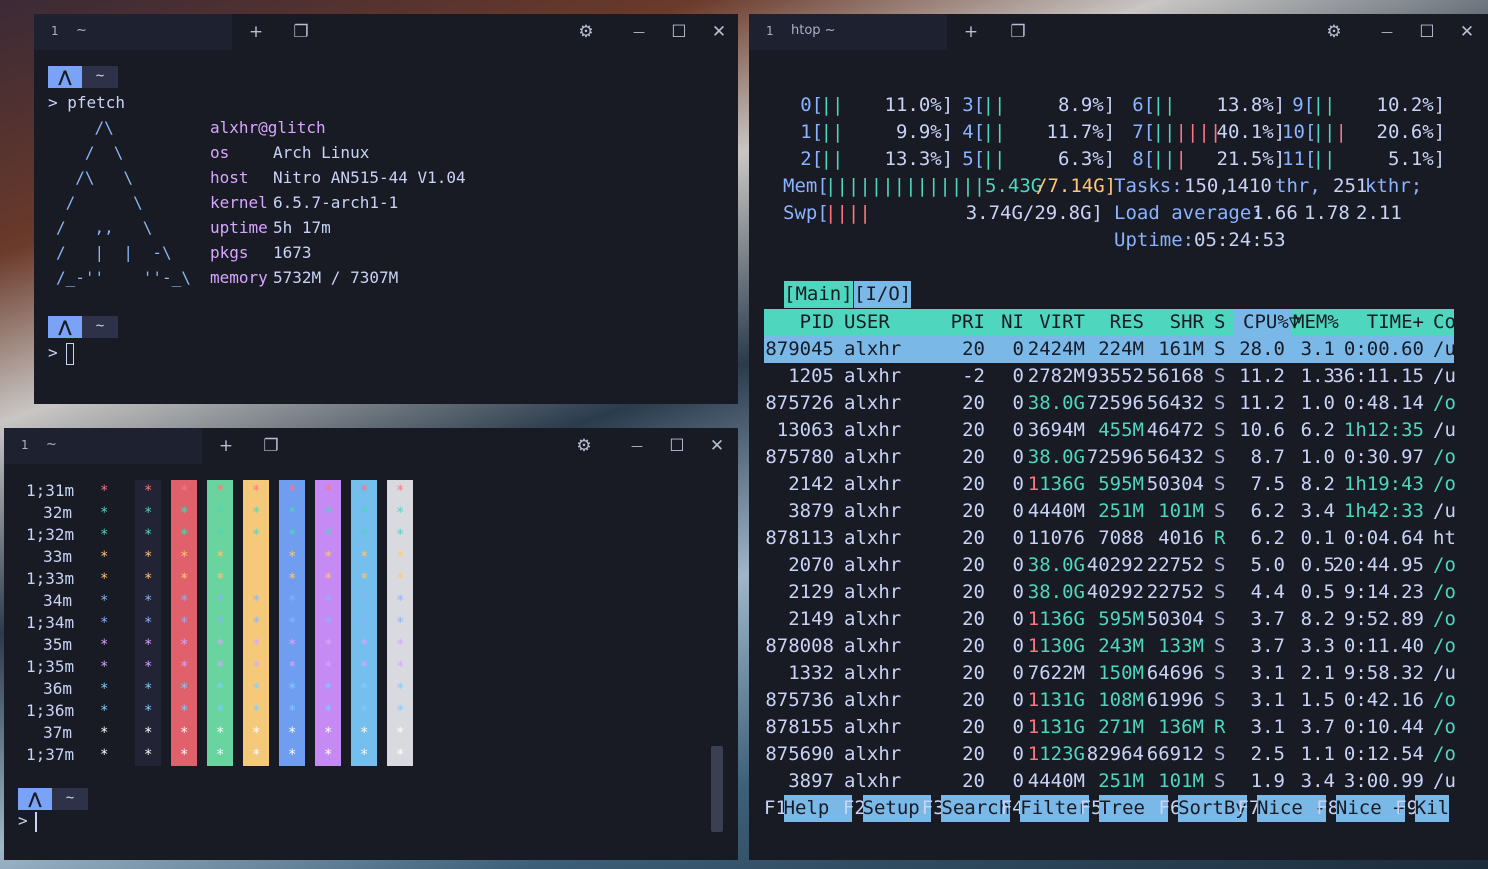 The width and height of the screenshot is (1488, 869). What do you see at coordinates (799, 700) in the screenshot?
I see `process-cell: 875736` at bounding box center [799, 700].